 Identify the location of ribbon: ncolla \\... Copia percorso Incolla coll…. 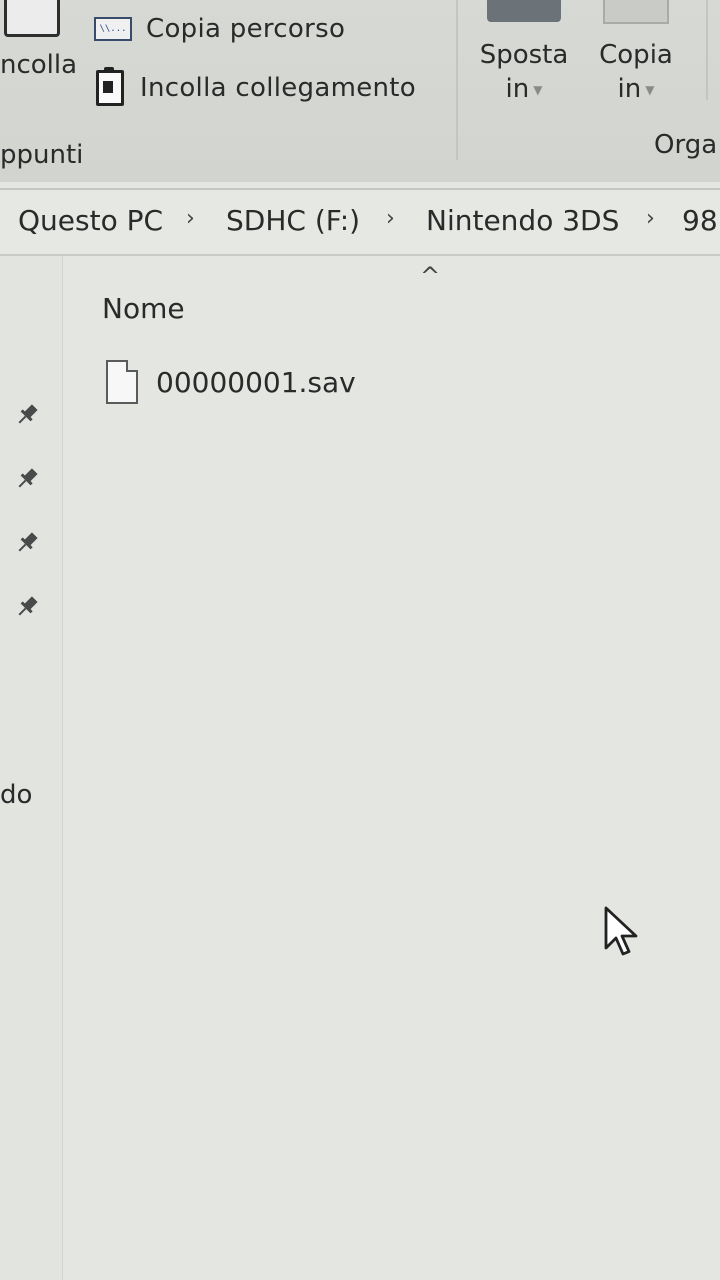
(360, 91).